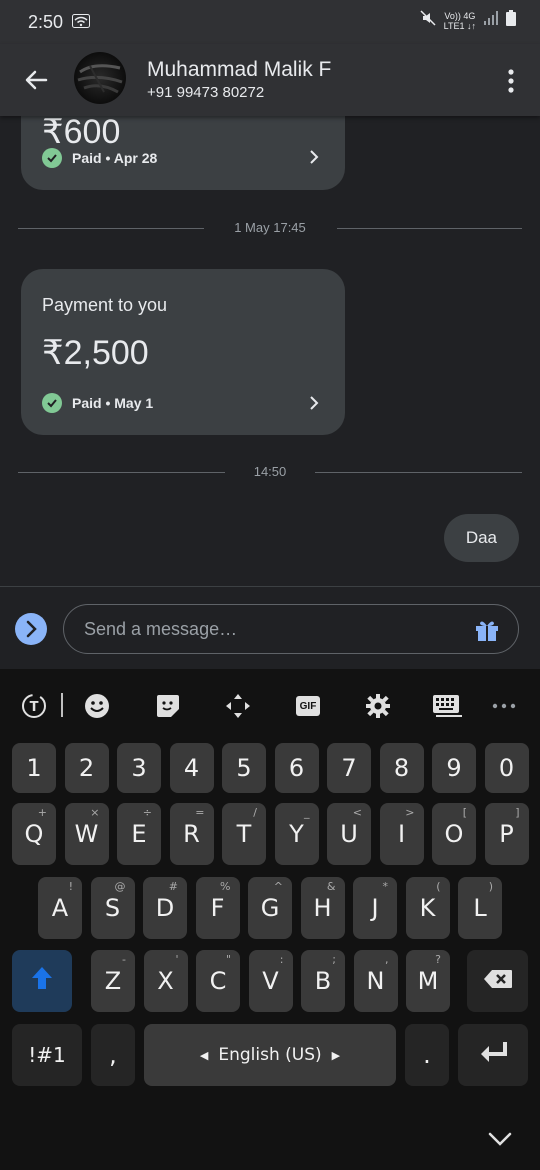 Image resolution: width=540 pixels, height=1170 pixels. I want to click on key-hint: =, so click(200, 812).